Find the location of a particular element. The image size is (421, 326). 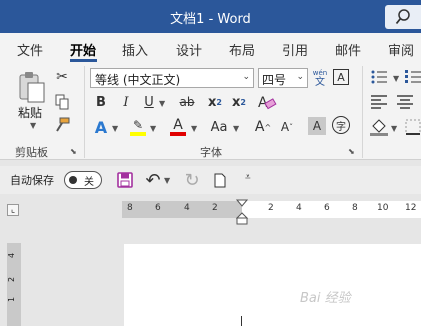

font-size-dropdown: 四号 ⌄ is located at coordinates (283, 78).